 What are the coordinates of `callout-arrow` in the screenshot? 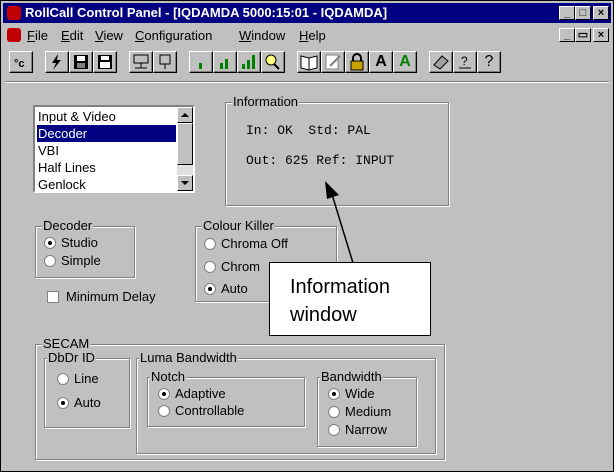 It's located at (339, 222).